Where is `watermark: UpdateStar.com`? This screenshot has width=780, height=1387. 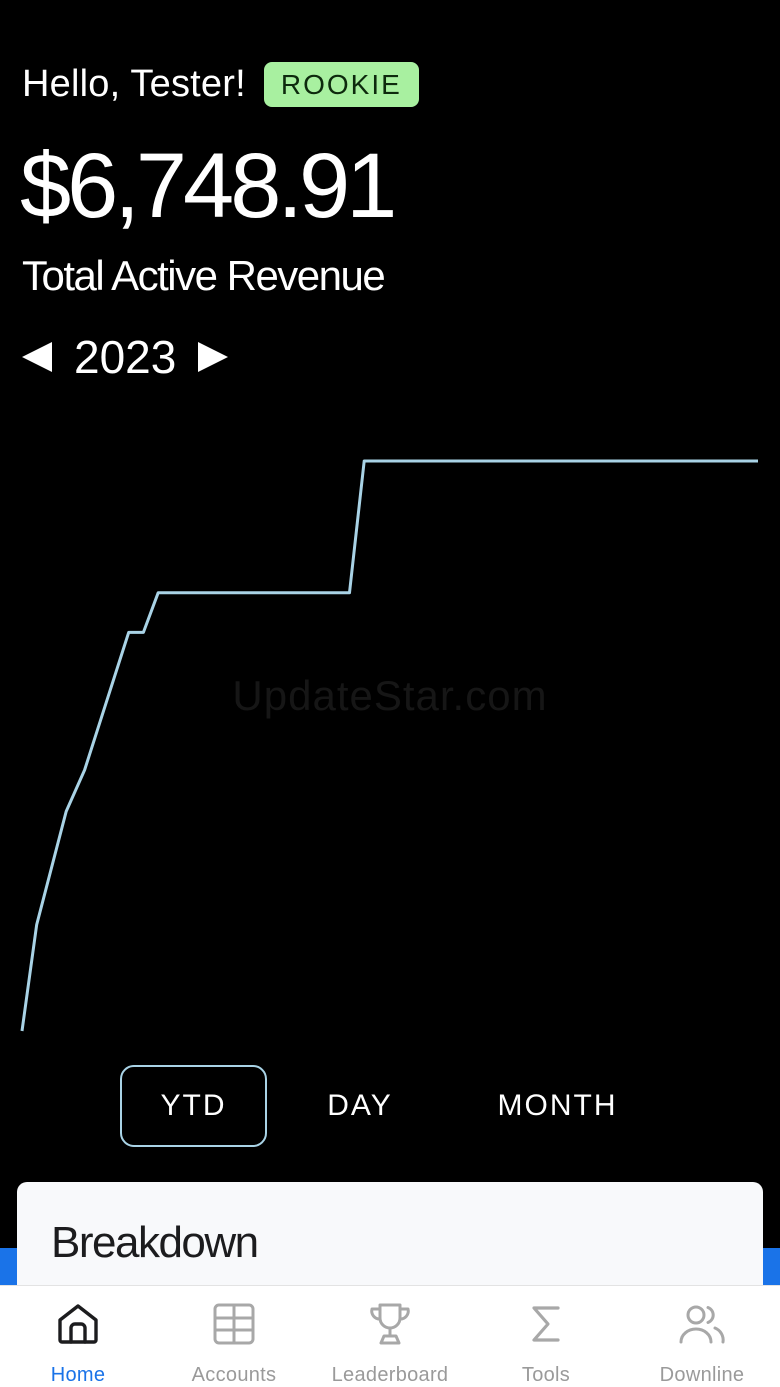 watermark: UpdateStar.com is located at coordinates (390, 695).